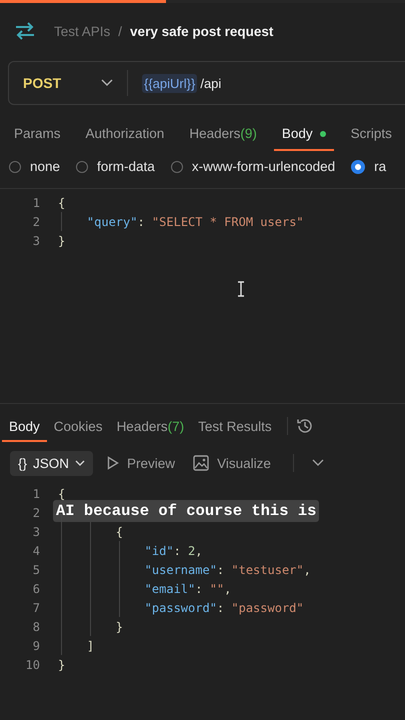  What do you see at coordinates (304, 134) in the screenshot?
I see `request-tab: Body` at bounding box center [304, 134].